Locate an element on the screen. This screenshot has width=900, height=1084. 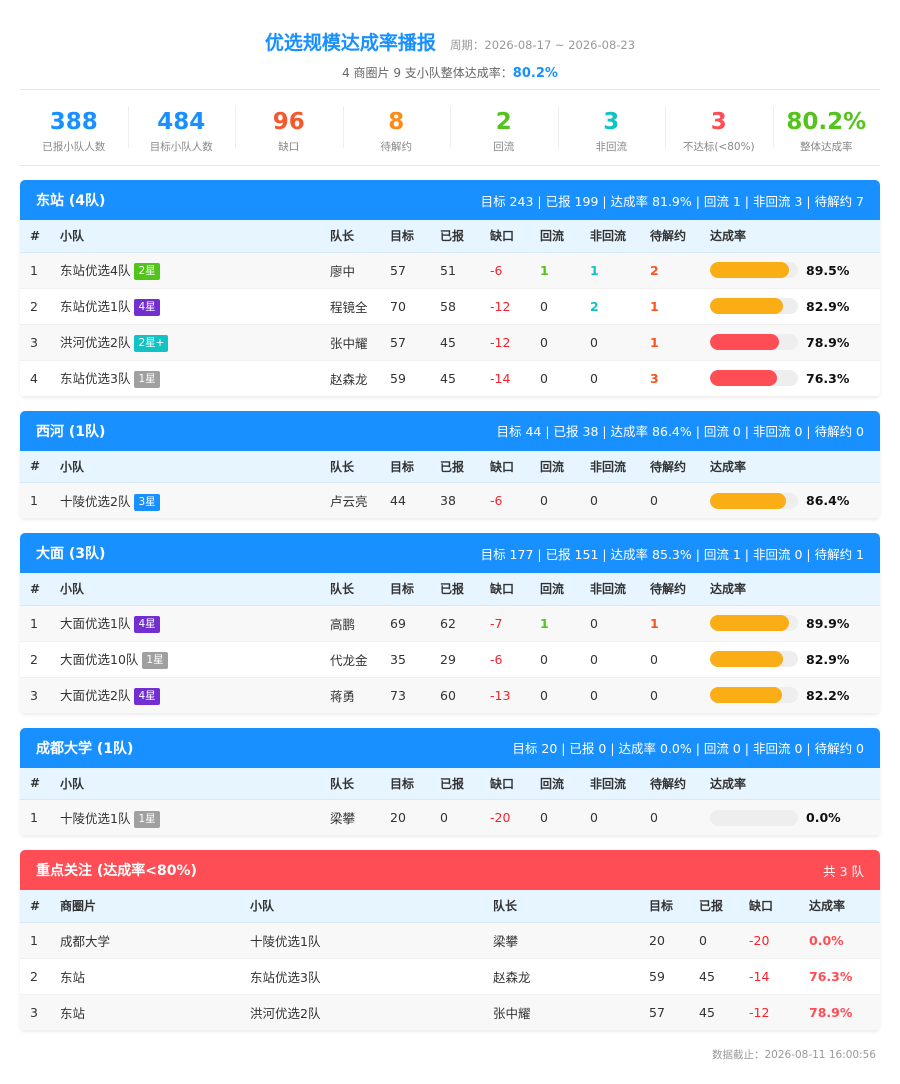
back-value: 0 is located at coordinates (555, 659).